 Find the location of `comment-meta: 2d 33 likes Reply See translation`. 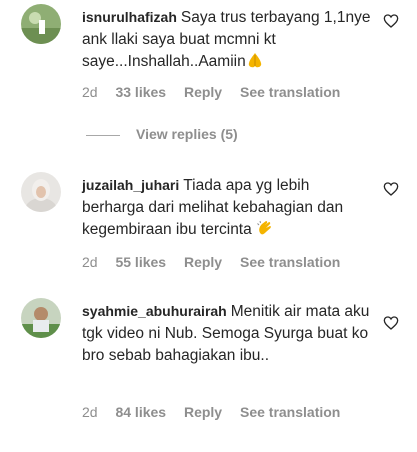

comment-meta: 2d 33 likes Reply See translation is located at coordinates (218, 92).